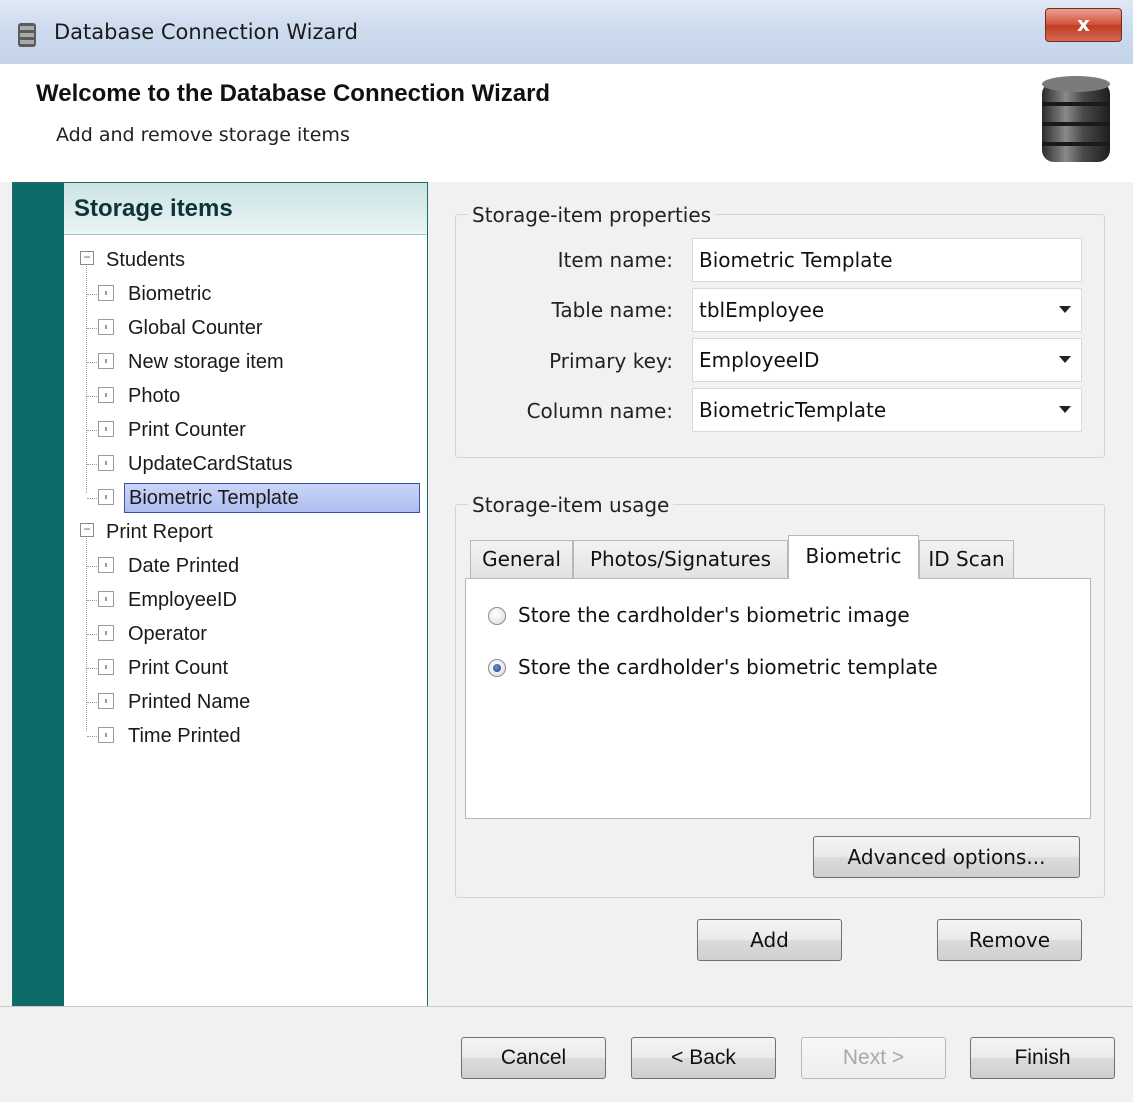 The height and width of the screenshot is (1102, 1133). Describe the element at coordinates (873, 1058) in the screenshot. I see `next-button: Next >` at that location.